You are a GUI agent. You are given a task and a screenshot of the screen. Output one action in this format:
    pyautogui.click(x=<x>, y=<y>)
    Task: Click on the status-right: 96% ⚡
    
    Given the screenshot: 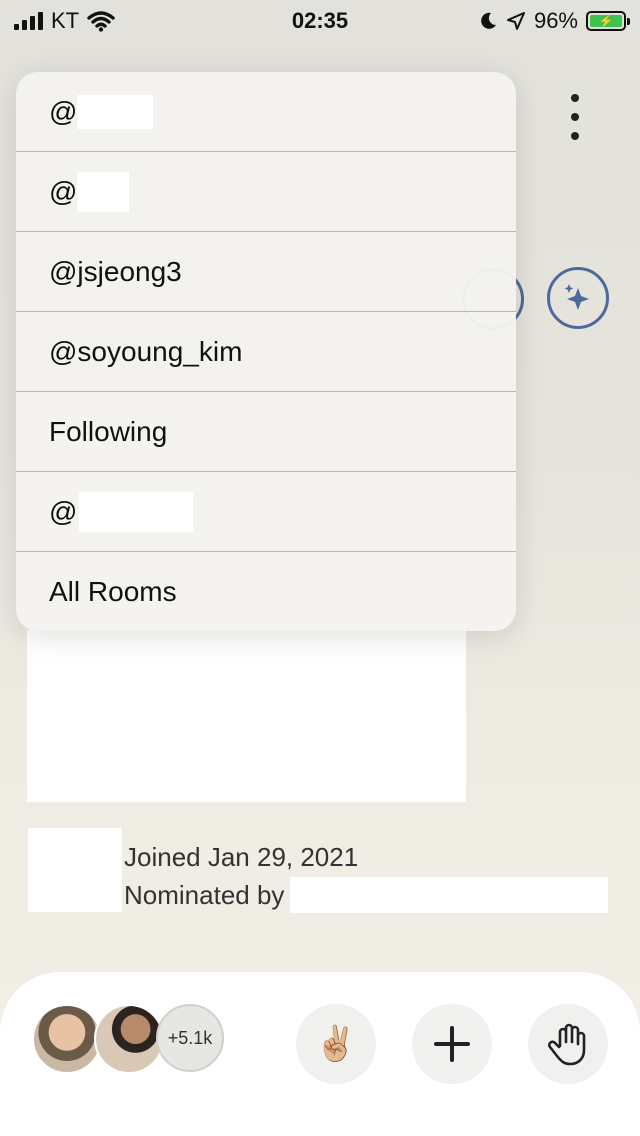 What is the action you would take?
    pyautogui.click(x=554, y=21)
    